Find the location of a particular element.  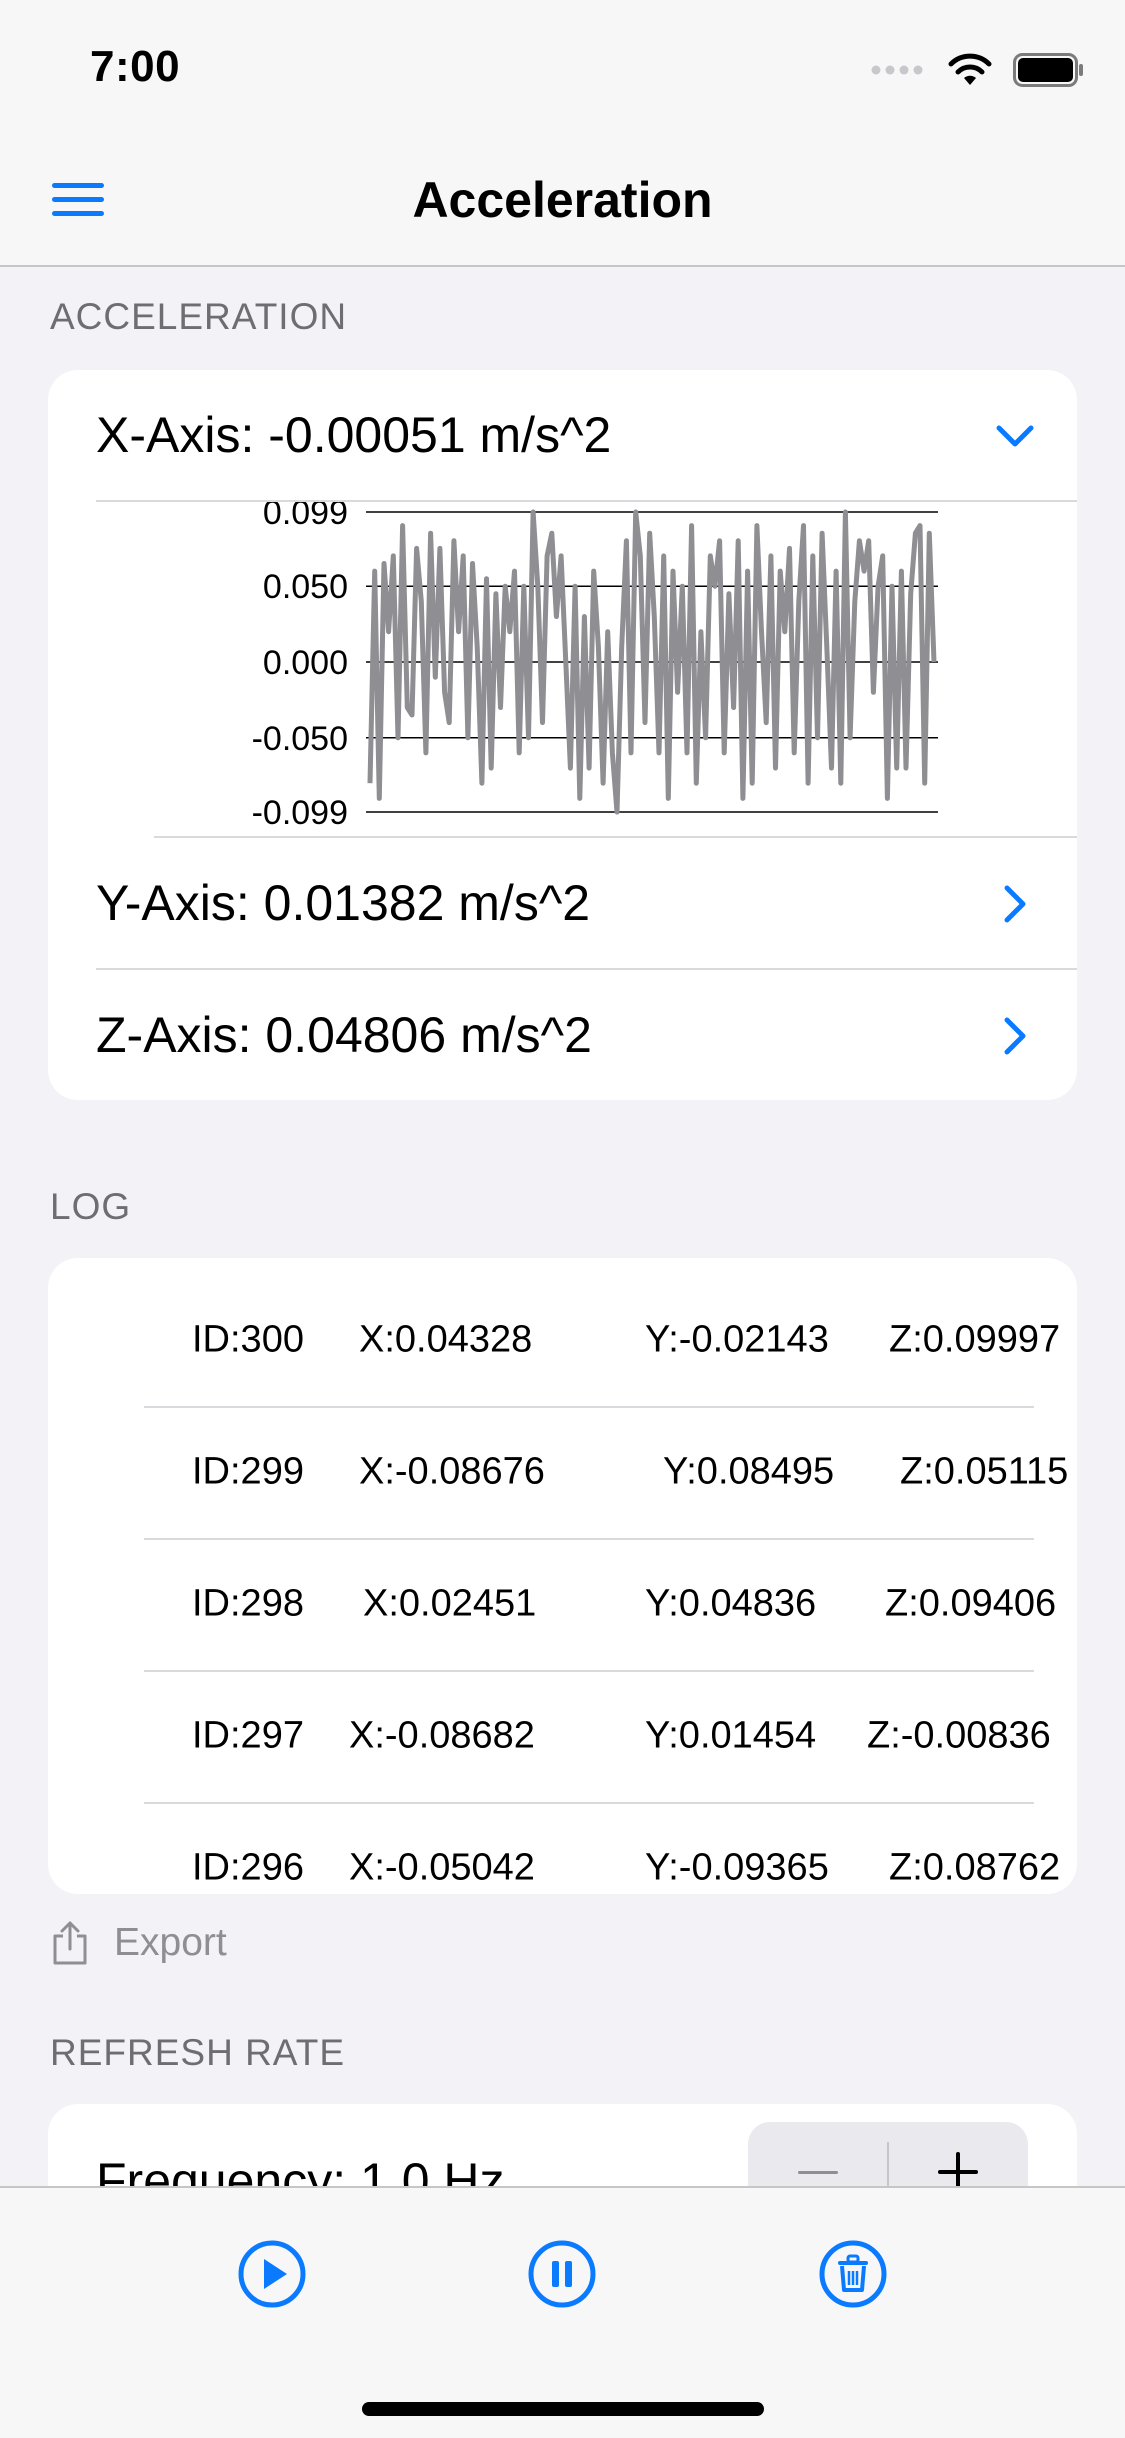

log-id: ID:296 is located at coordinates (248, 1867).